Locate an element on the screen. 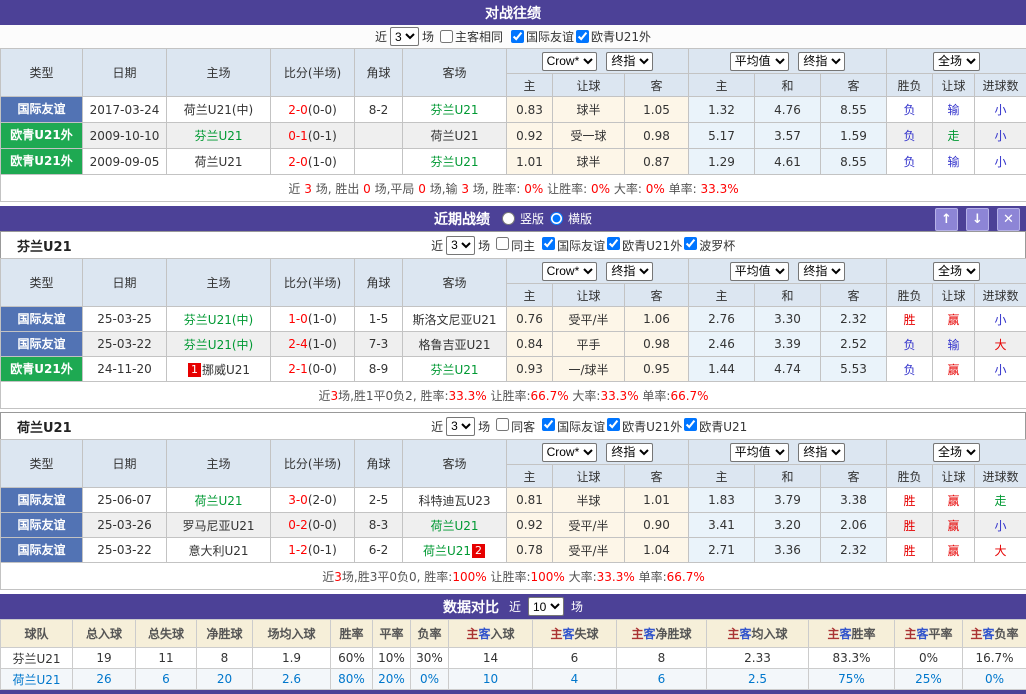 This screenshot has width=1026, height=694. score-cell: 1-0(1-0) is located at coordinates (313, 319).